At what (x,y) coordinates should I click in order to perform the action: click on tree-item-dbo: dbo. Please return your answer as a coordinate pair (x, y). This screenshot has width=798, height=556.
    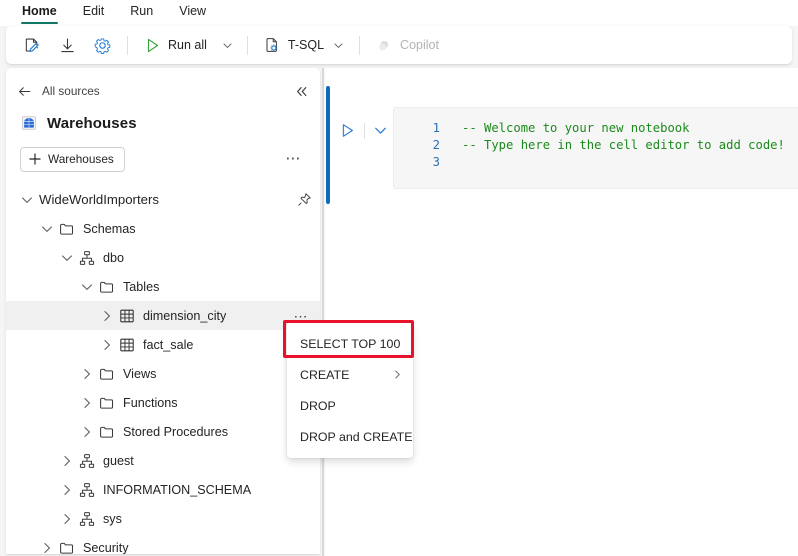
    Looking at the image, I should click on (163, 257).